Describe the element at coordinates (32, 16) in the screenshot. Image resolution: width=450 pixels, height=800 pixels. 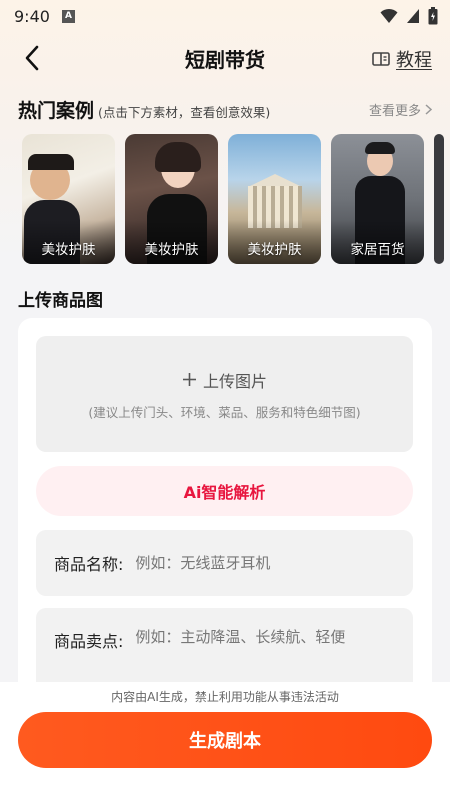
I see `status-time: 9:40` at that location.